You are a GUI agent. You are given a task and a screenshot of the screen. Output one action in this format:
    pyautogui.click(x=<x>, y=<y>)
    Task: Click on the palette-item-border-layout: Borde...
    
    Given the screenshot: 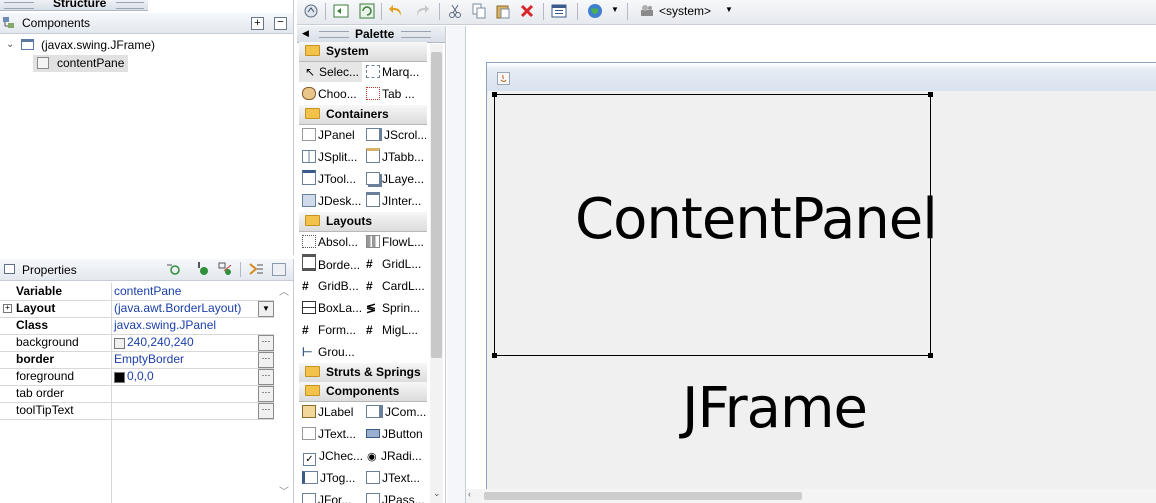 What is the action you would take?
    pyautogui.click(x=330, y=264)
    